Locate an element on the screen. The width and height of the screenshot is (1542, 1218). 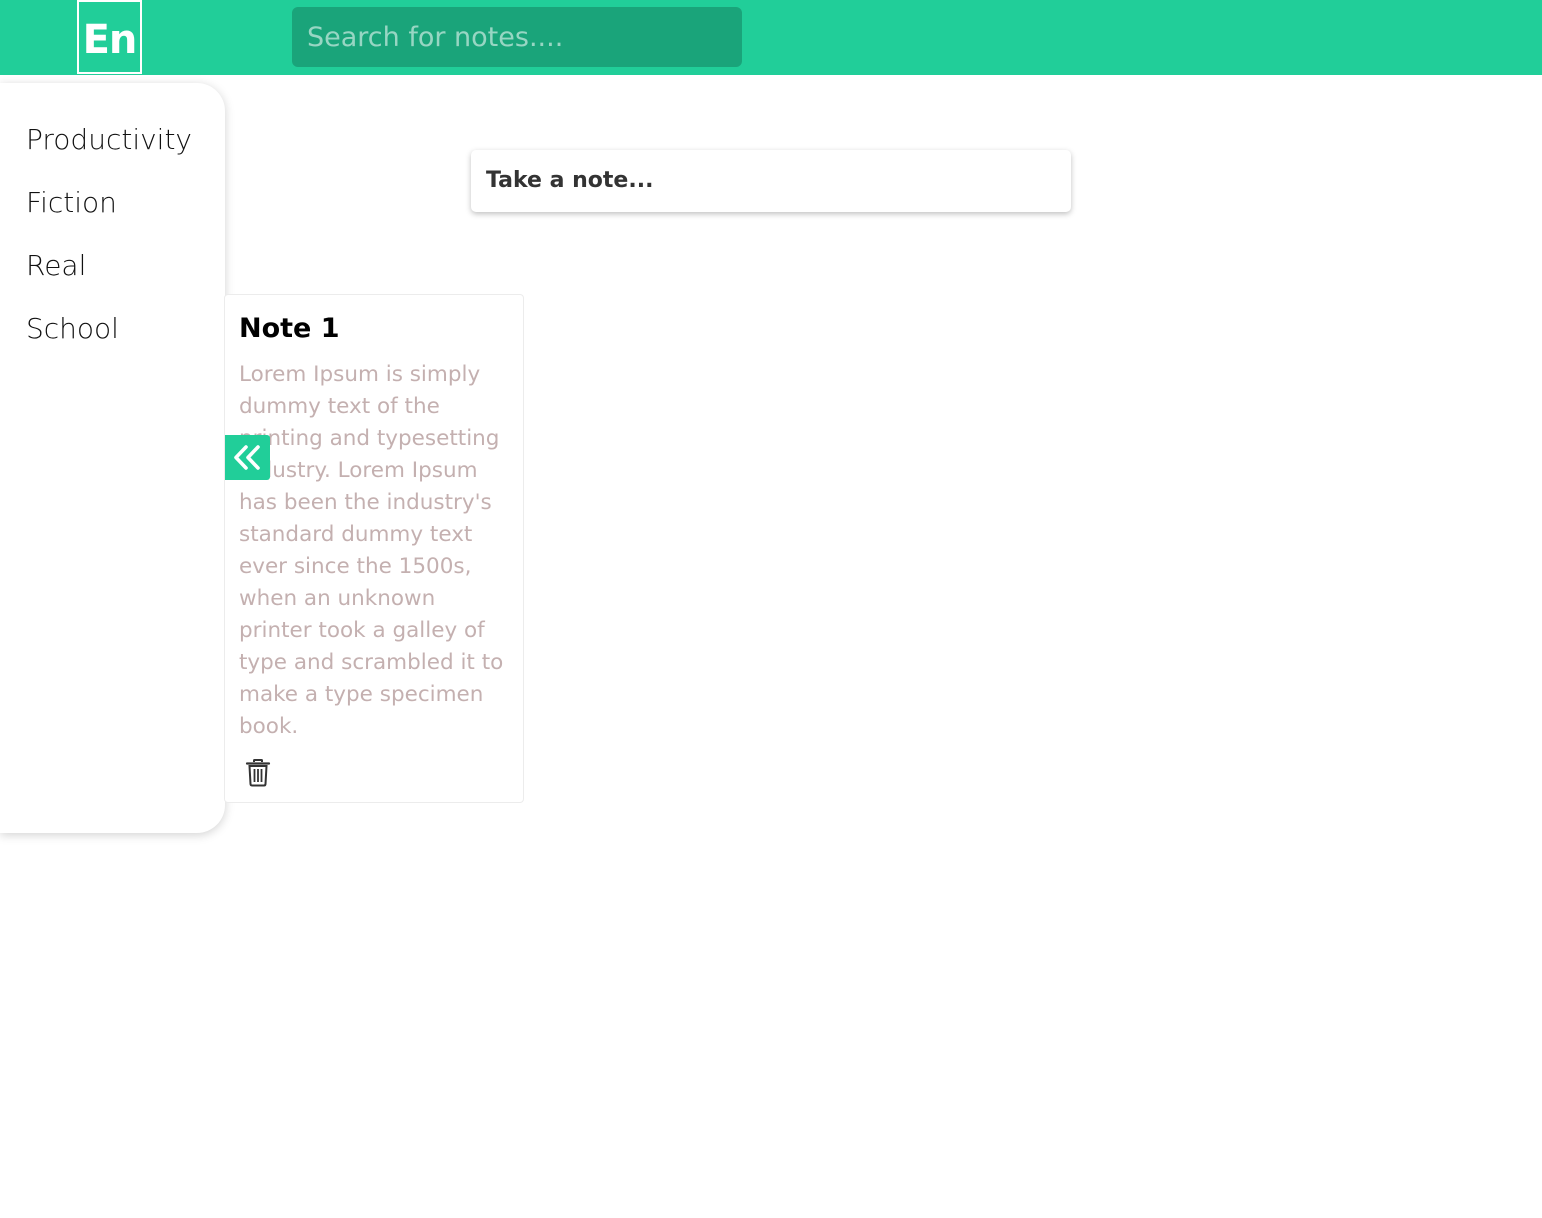
sidebar-item-real: Real is located at coordinates (56, 265).